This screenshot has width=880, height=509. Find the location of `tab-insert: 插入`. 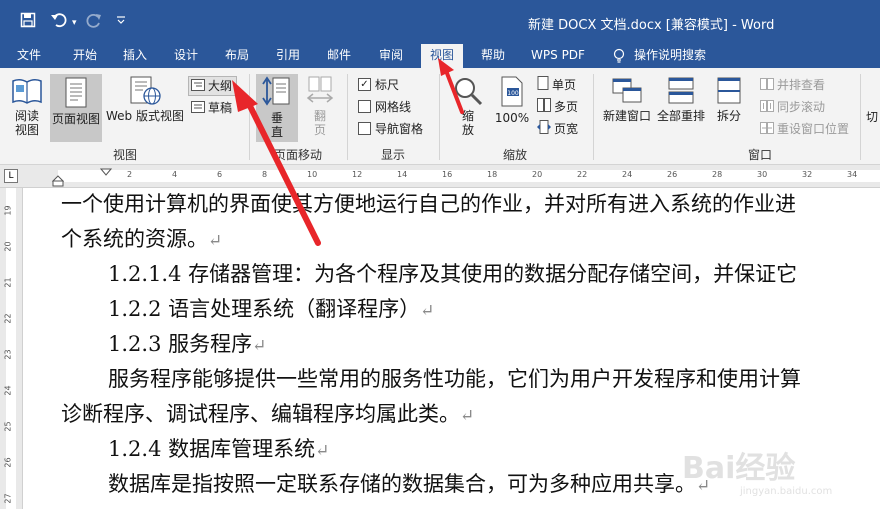

tab-insert: 插入 is located at coordinates (135, 56).